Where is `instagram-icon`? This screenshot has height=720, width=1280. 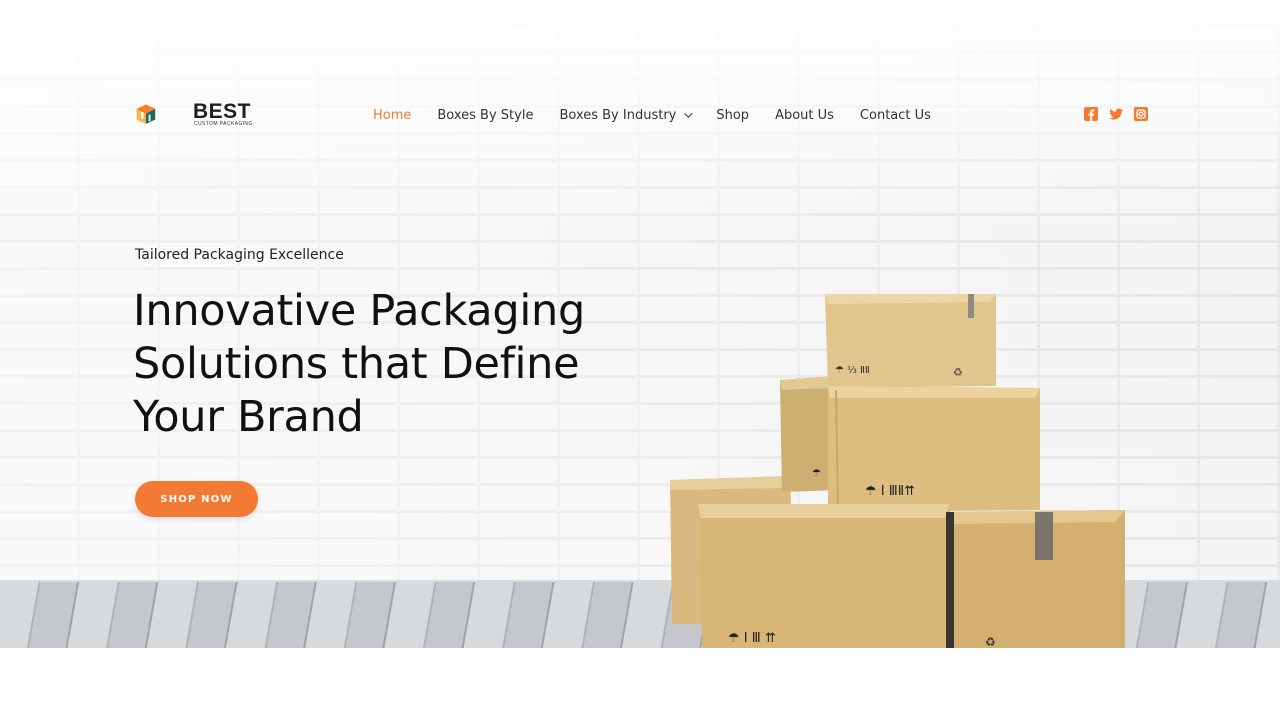
instagram-icon is located at coordinates (1141, 114).